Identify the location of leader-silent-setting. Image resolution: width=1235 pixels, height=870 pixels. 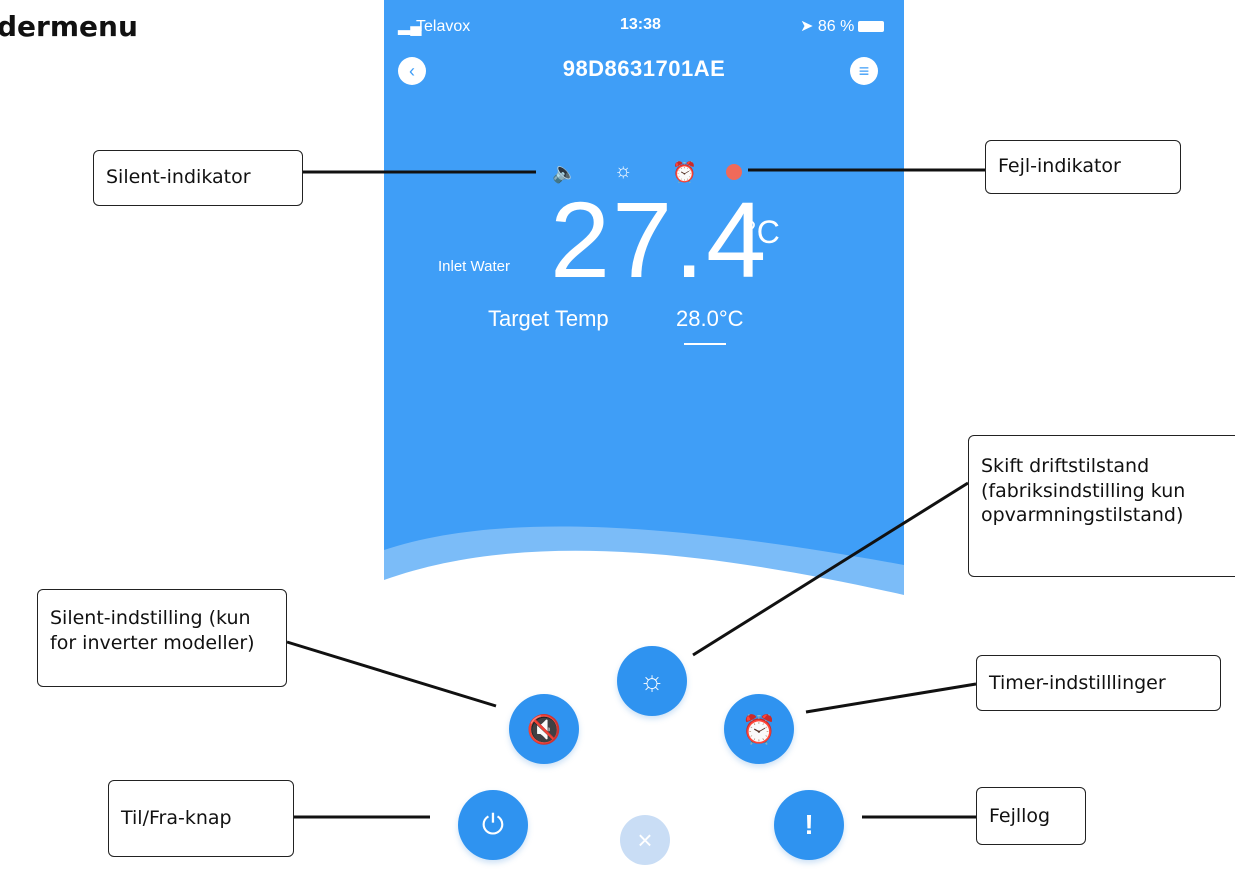
(391, 674).